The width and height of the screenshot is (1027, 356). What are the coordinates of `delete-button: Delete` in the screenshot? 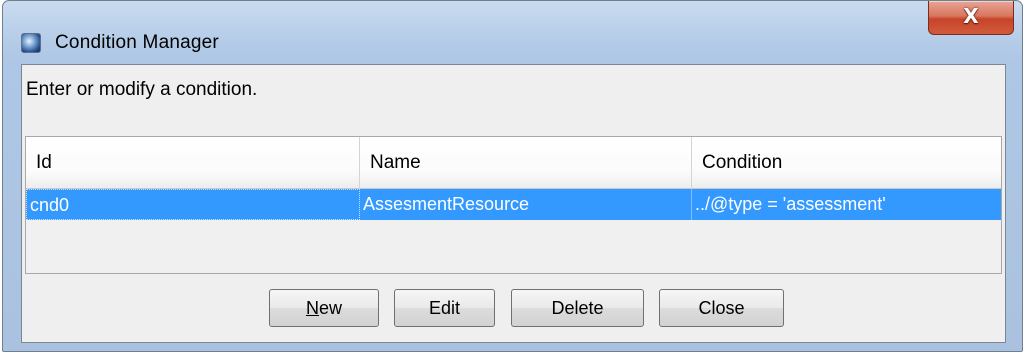 It's located at (577, 308).